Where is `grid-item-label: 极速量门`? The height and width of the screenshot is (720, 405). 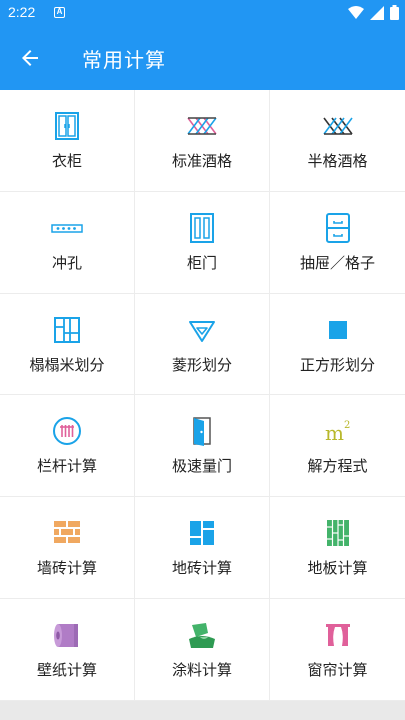
grid-item-label: 极速量门 is located at coordinates (201, 466).